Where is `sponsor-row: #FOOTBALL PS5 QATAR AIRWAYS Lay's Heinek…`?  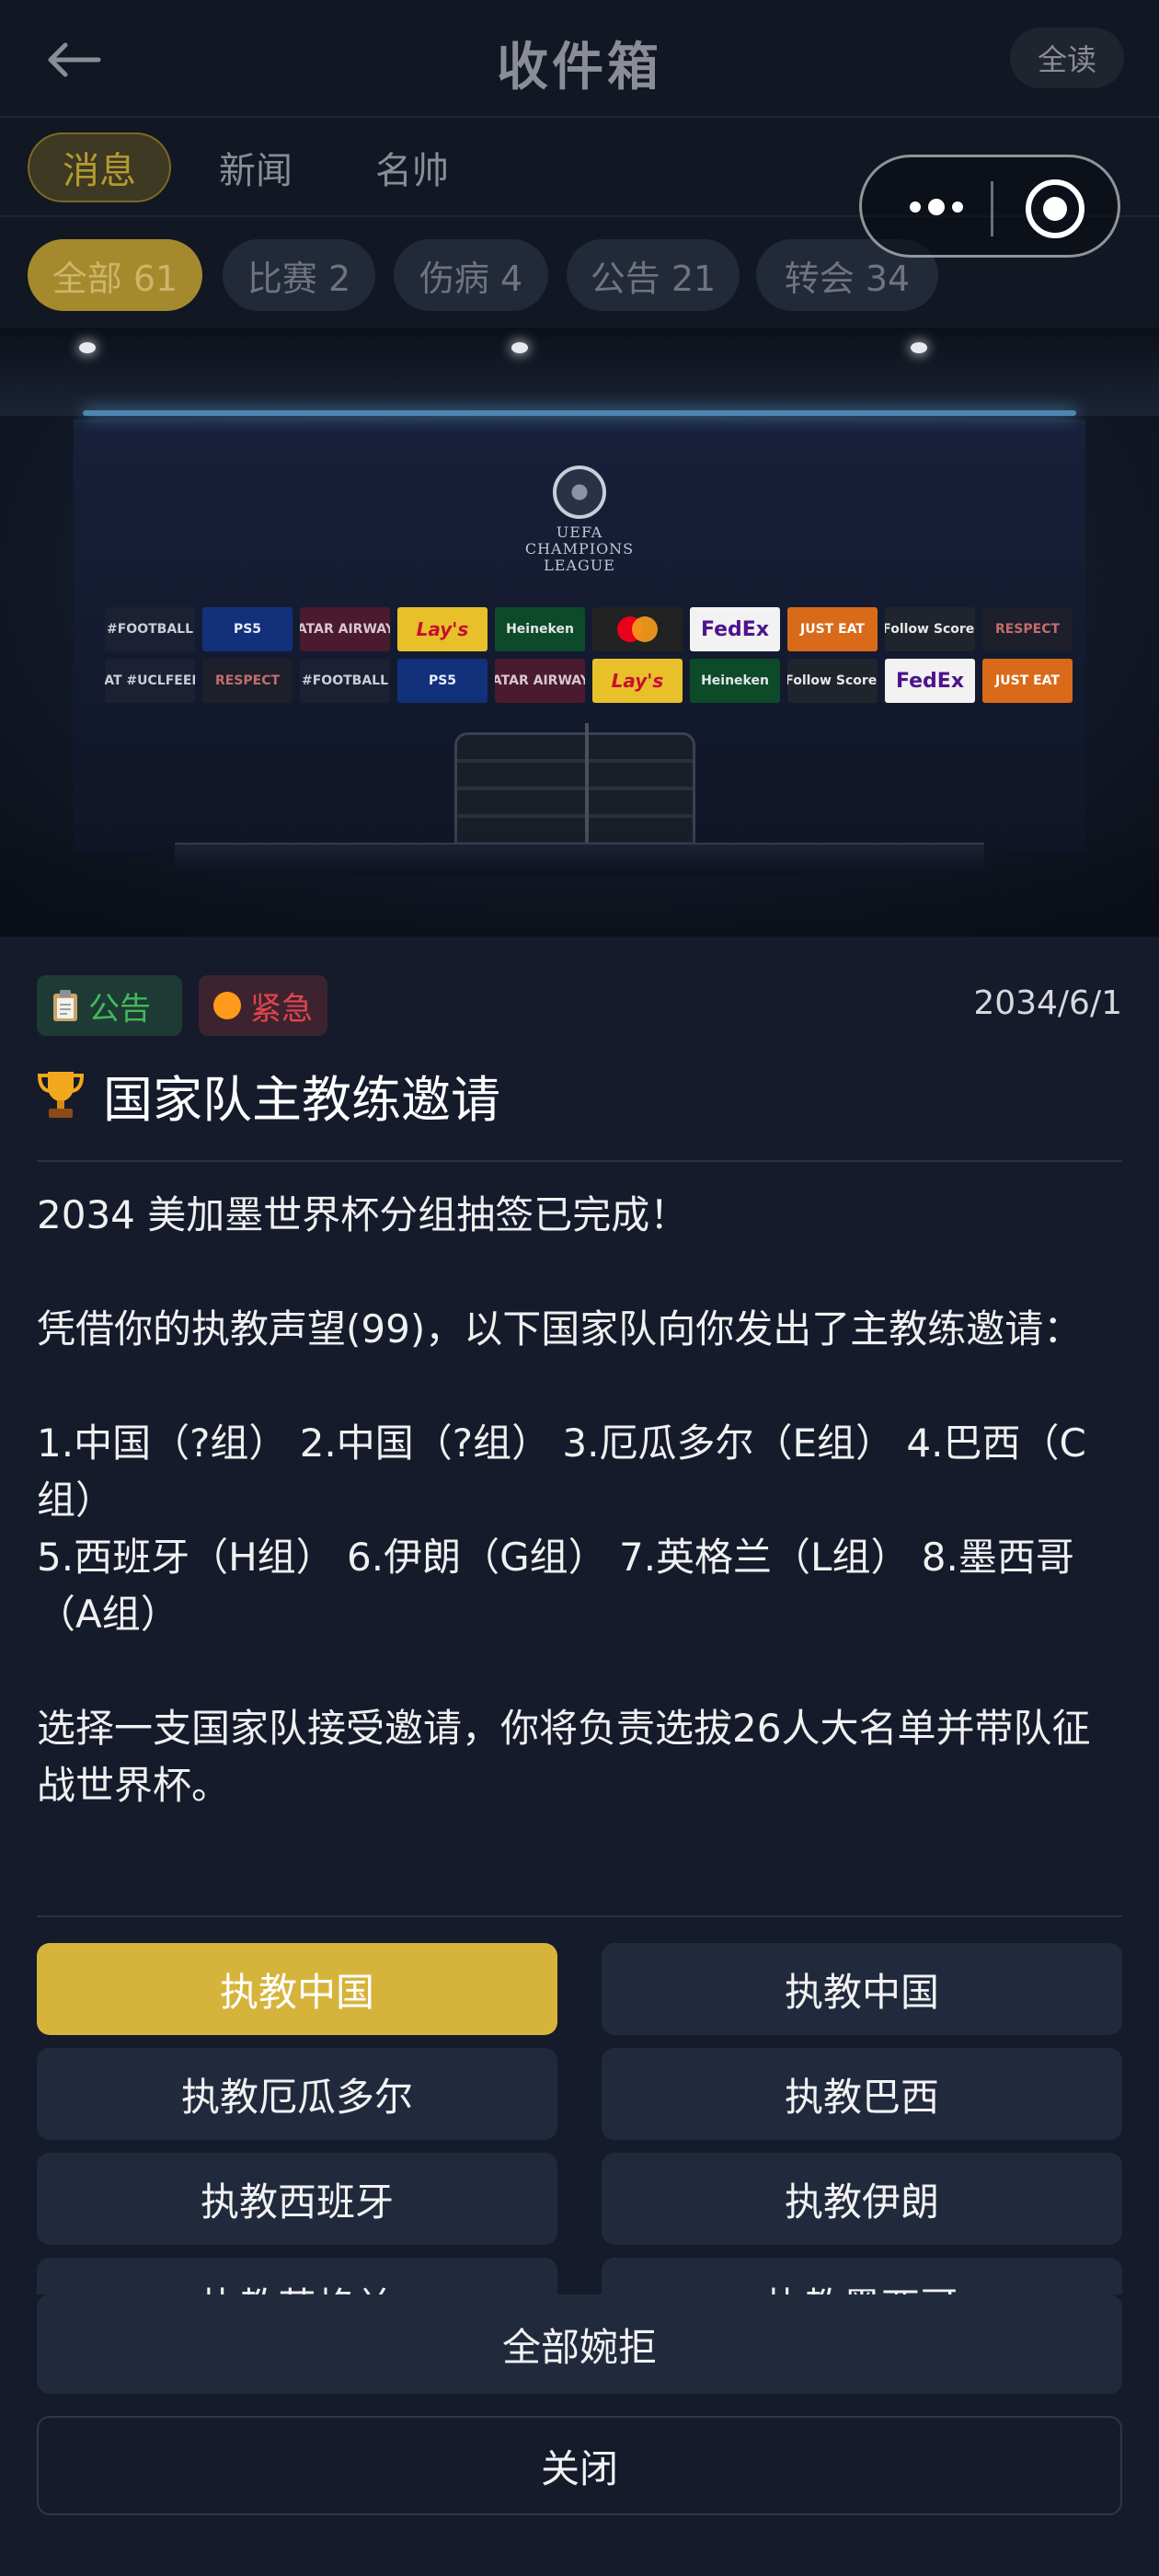
sponsor-row: #FOOTBALL PS5 QATAR AIRWAYS Lay's Heinek… is located at coordinates (589, 629).